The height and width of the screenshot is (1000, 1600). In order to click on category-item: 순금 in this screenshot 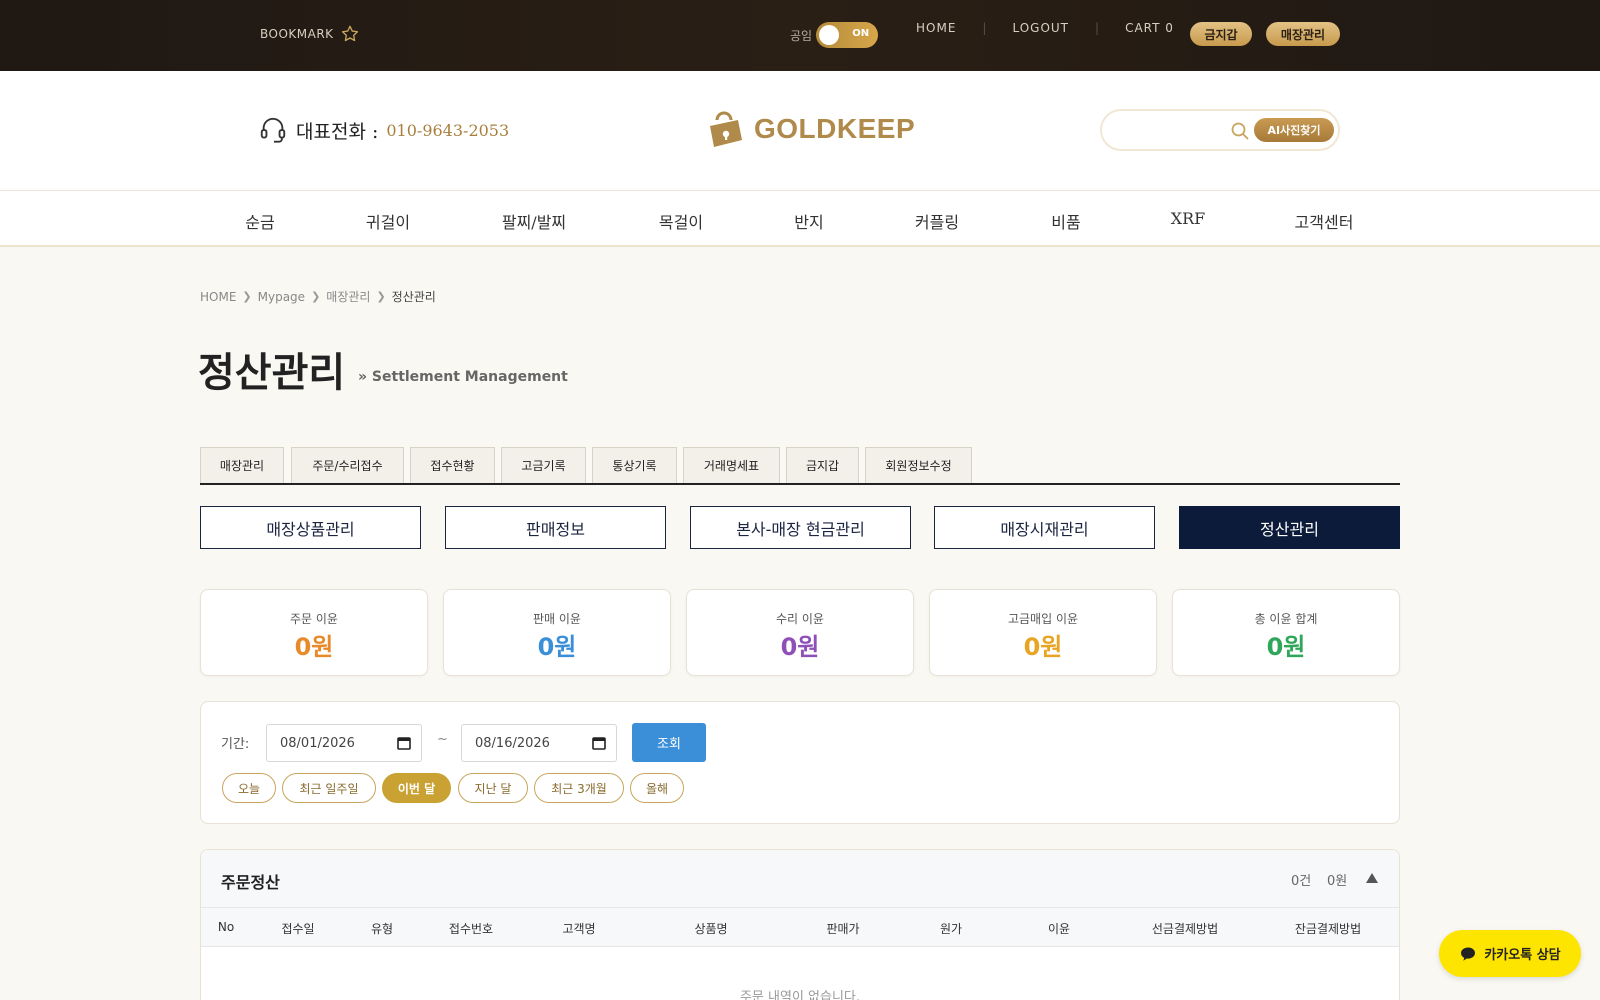, I will do `click(259, 221)`.